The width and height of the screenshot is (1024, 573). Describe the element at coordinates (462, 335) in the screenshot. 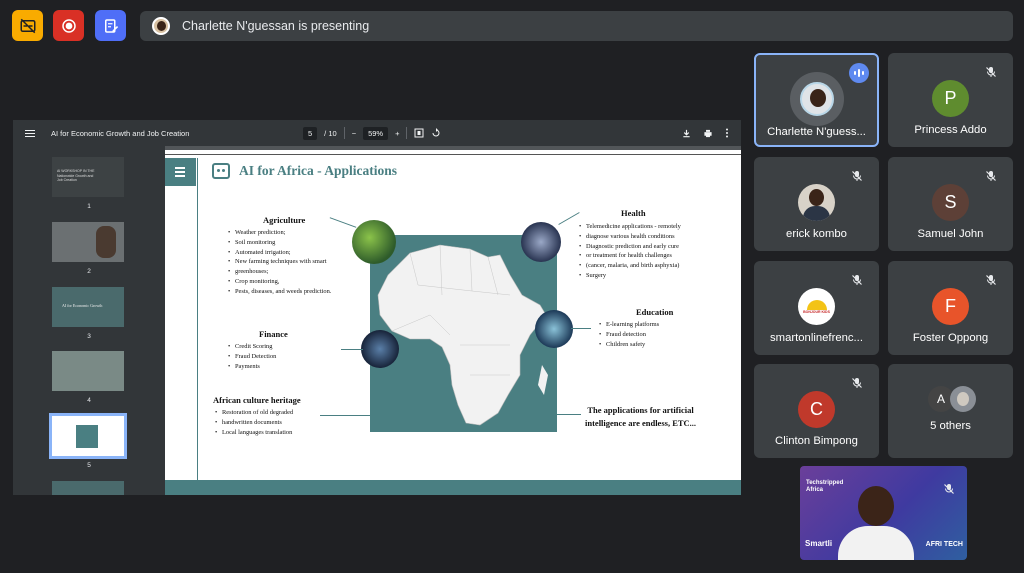

I see `africa-map-shape` at that location.